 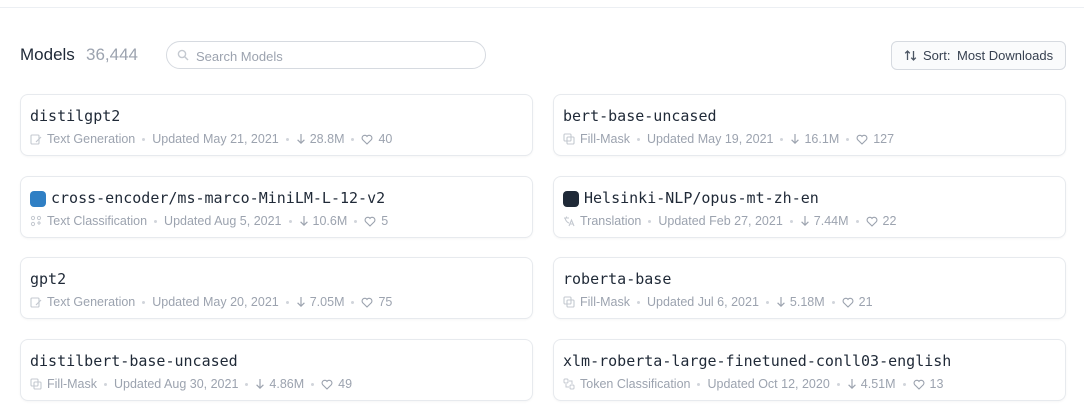 I want to click on downloads-count: 10.6M, so click(x=330, y=221).